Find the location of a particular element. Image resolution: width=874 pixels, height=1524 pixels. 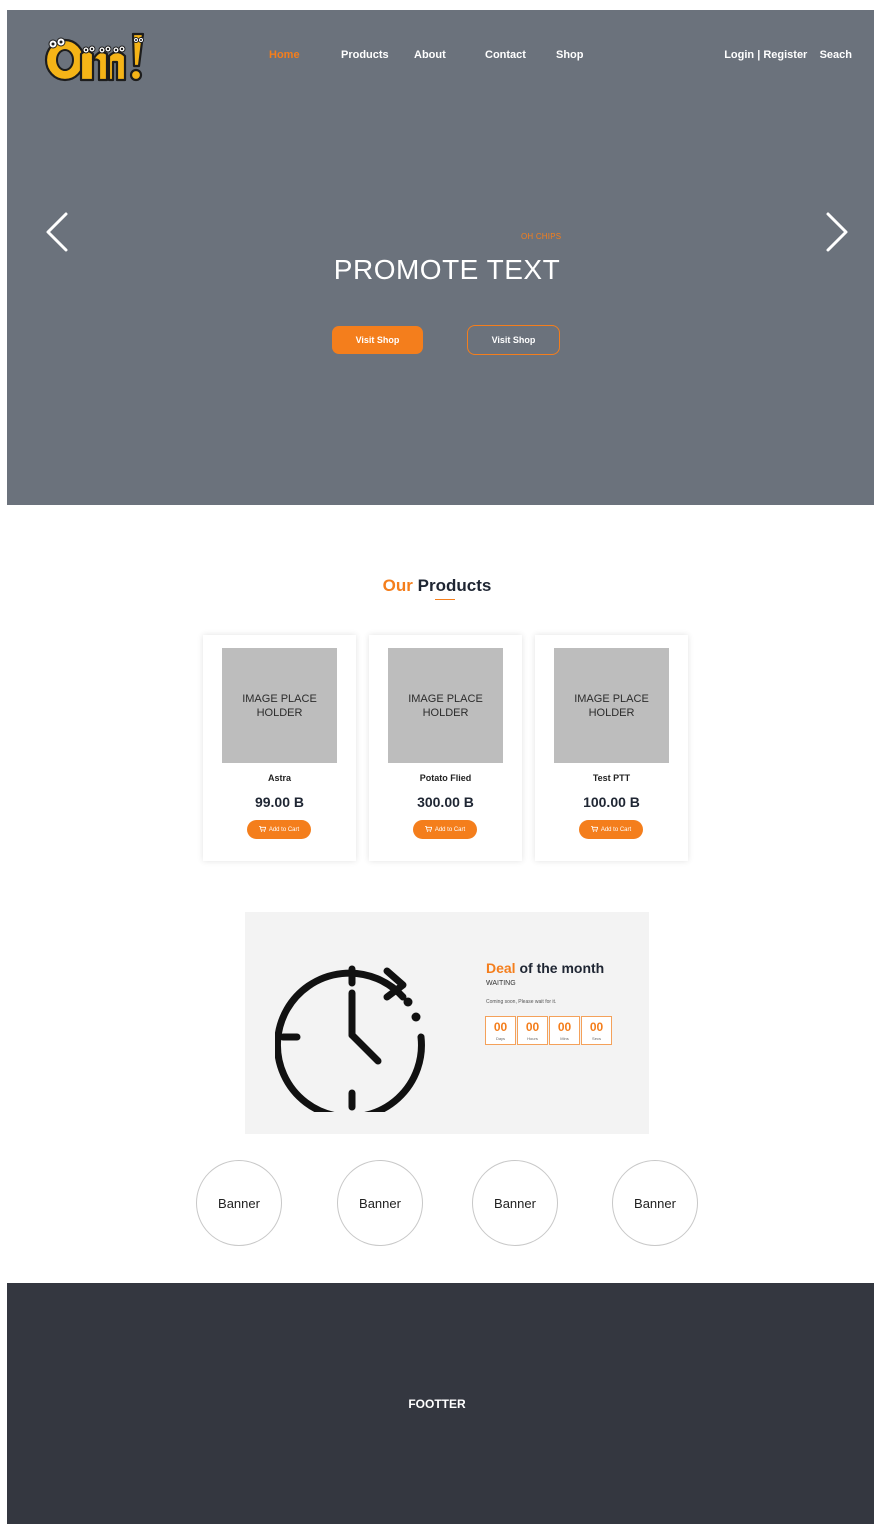

countdown-label: Hours is located at coordinates (532, 1038).